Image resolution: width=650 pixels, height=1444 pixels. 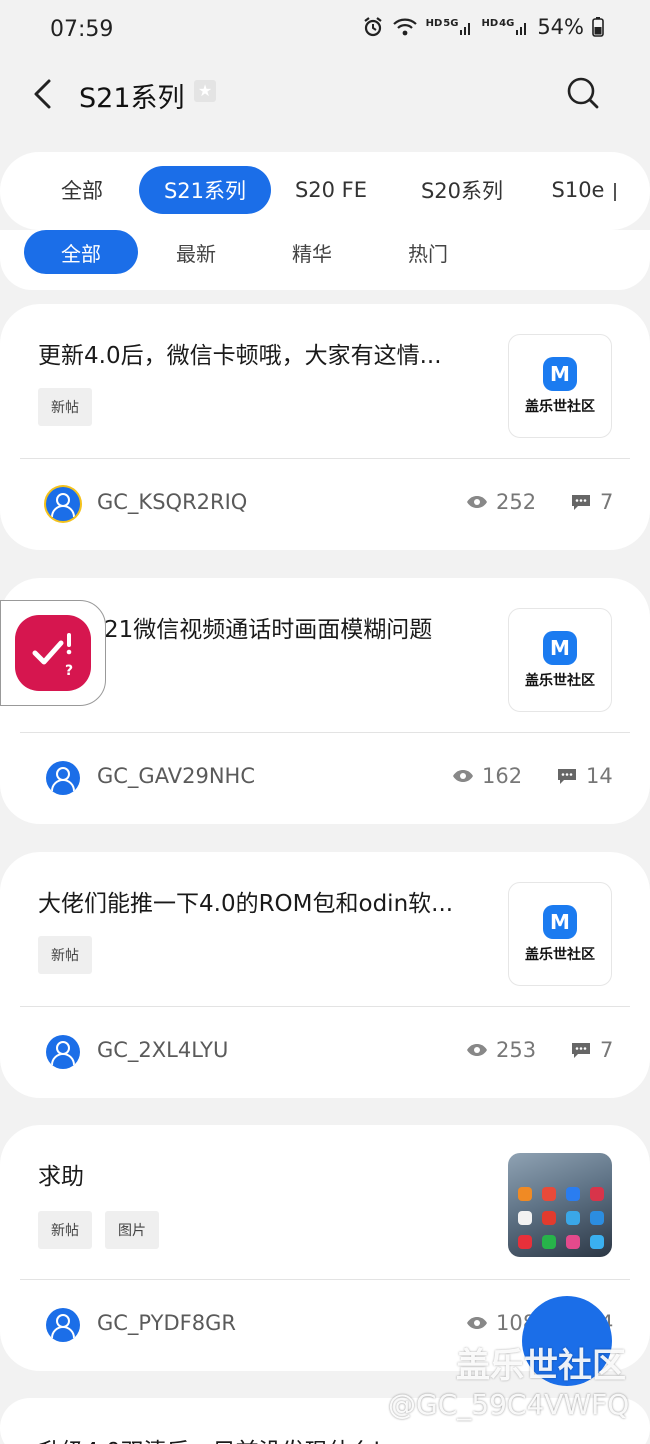 What do you see at coordinates (541, 1366) in the screenshot?
I see `watermark-brand: 盖乐世社区` at bounding box center [541, 1366].